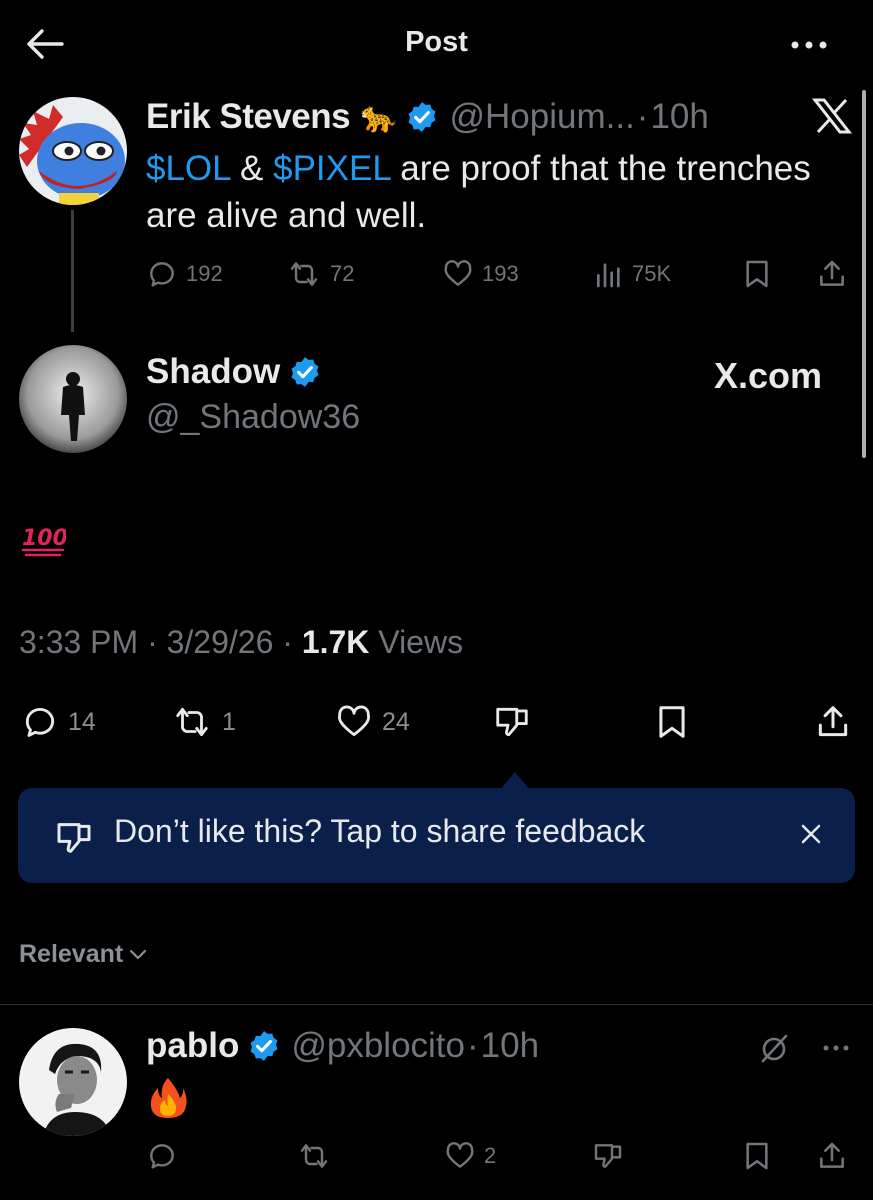 The width and height of the screenshot is (873, 1200). I want to click on author-name: pablo, so click(192, 1046).